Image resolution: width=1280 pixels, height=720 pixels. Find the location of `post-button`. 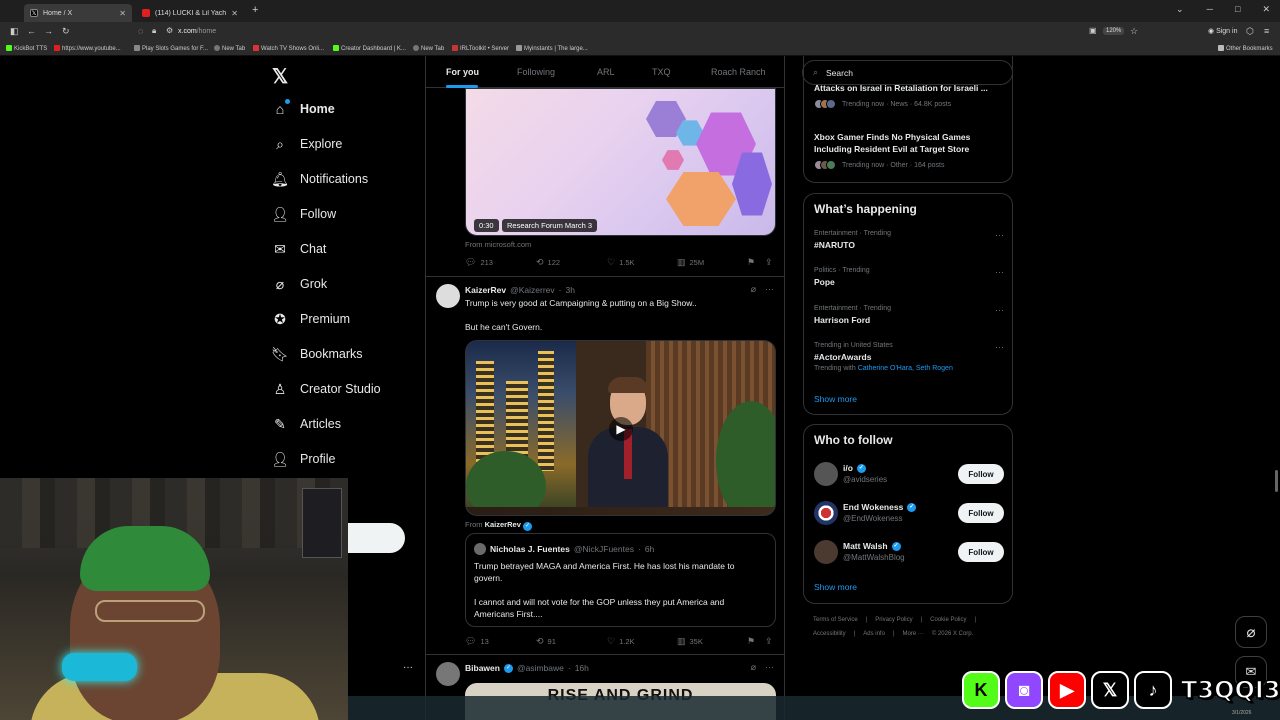

post-button is located at coordinates (376, 538).